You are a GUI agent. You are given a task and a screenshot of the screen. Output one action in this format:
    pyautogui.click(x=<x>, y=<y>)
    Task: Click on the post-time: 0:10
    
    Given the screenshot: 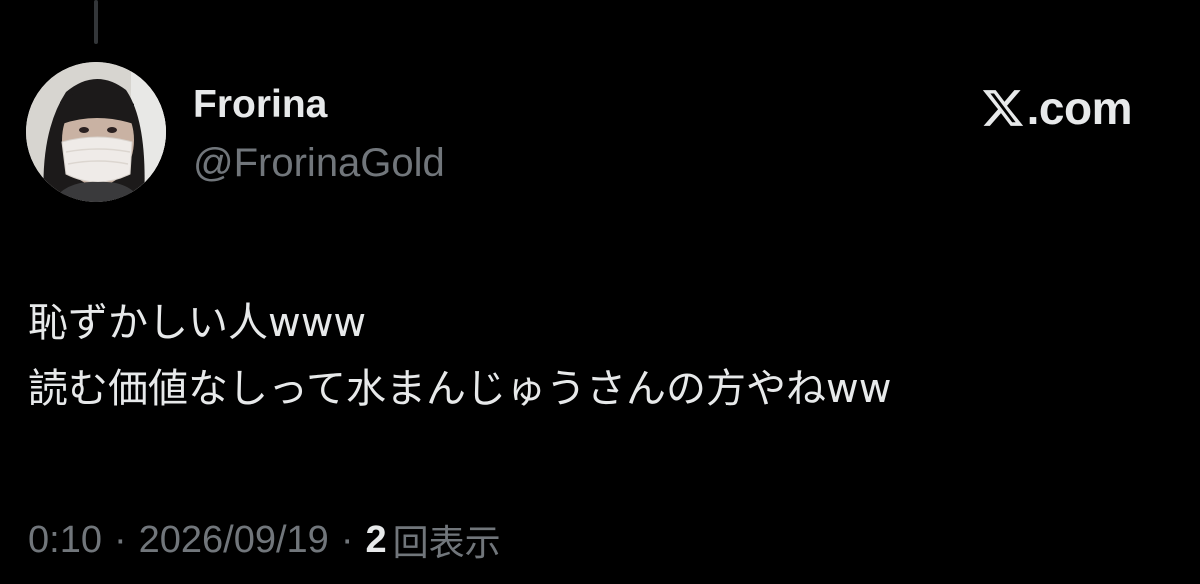 What is the action you would take?
    pyautogui.click(x=65, y=540)
    